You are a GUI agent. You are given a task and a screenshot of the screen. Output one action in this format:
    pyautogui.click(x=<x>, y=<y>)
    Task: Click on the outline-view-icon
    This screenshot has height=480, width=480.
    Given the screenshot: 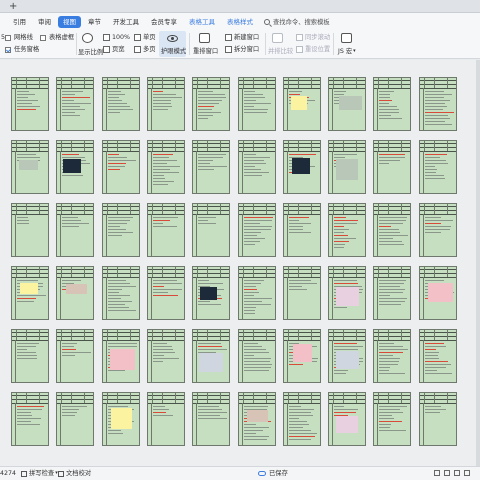 What is the action you would take?
    pyautogui.click(x=457, y=473)
    